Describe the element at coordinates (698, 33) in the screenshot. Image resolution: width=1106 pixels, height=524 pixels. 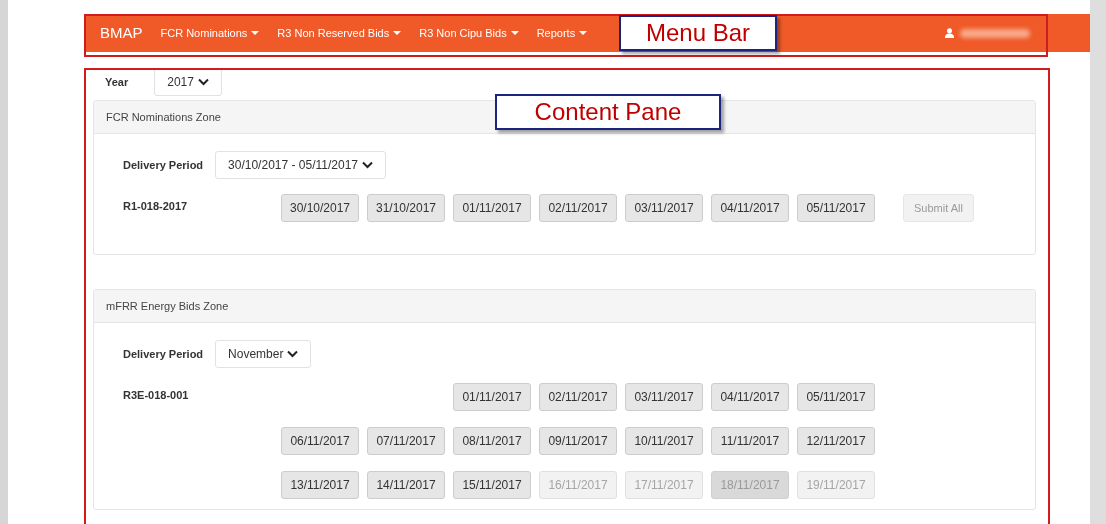
I see `annotation-callout: Menu Bar` at that location.